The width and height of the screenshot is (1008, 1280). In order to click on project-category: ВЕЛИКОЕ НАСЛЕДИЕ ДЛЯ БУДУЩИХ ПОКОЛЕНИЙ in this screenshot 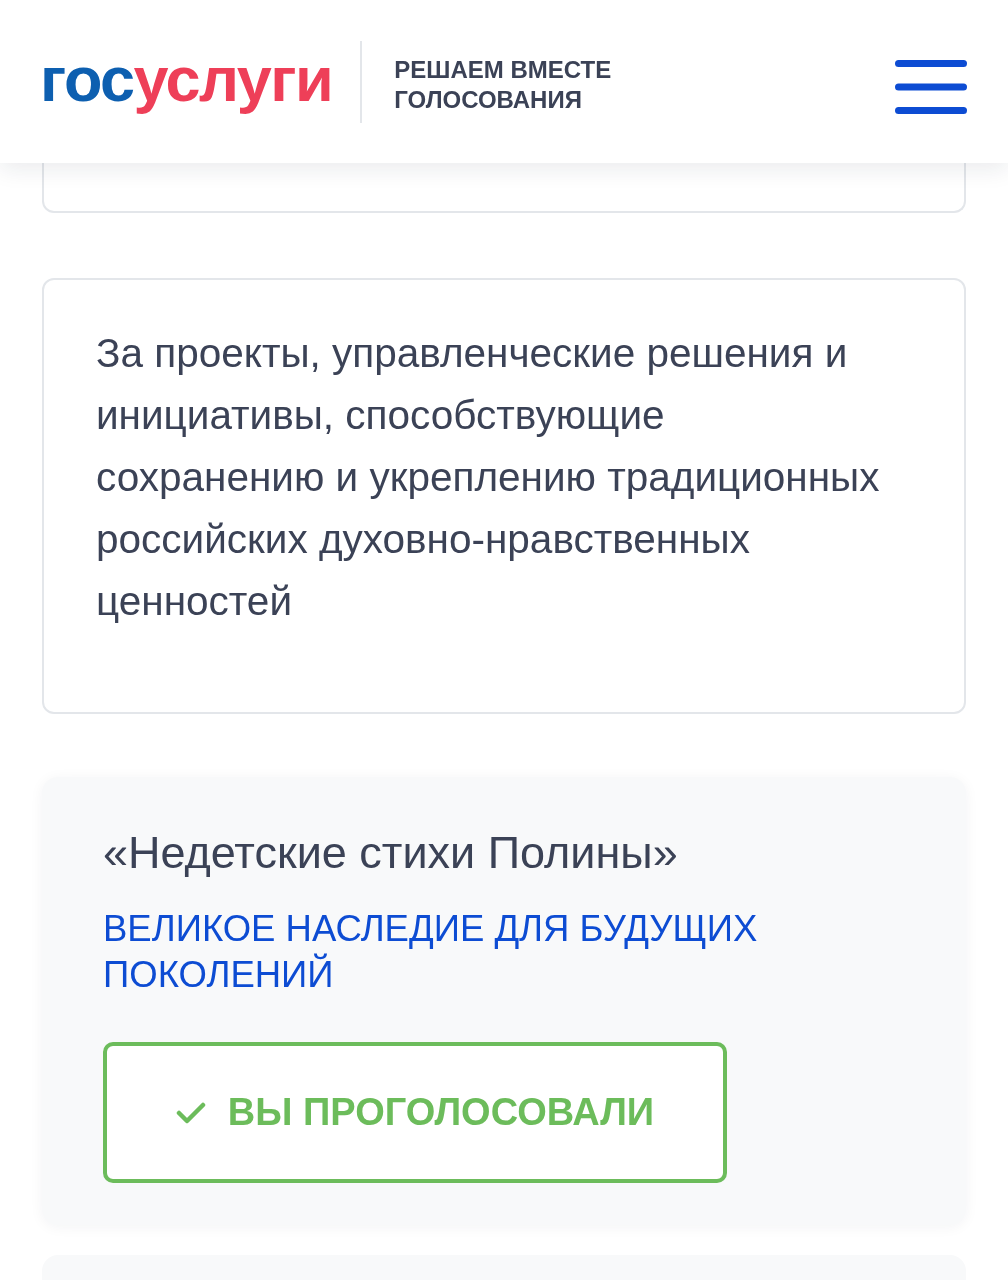, I will do `click(431, 952)`.